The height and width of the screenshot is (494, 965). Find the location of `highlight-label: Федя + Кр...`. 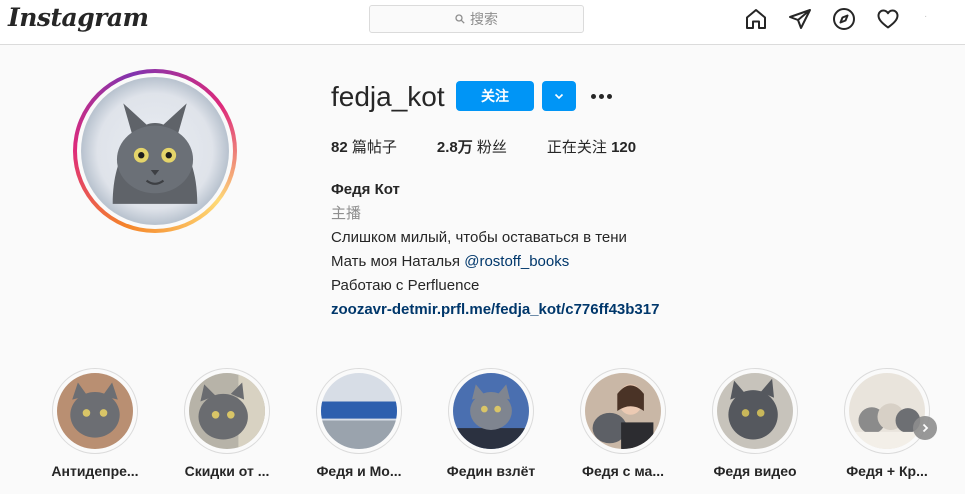

highlight-label: Федя + Кр... is located at coordinates (887, 471).